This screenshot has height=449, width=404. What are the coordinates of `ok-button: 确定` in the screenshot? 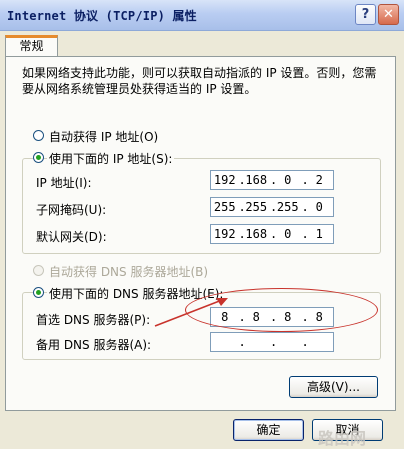 It's located at (268, 430).